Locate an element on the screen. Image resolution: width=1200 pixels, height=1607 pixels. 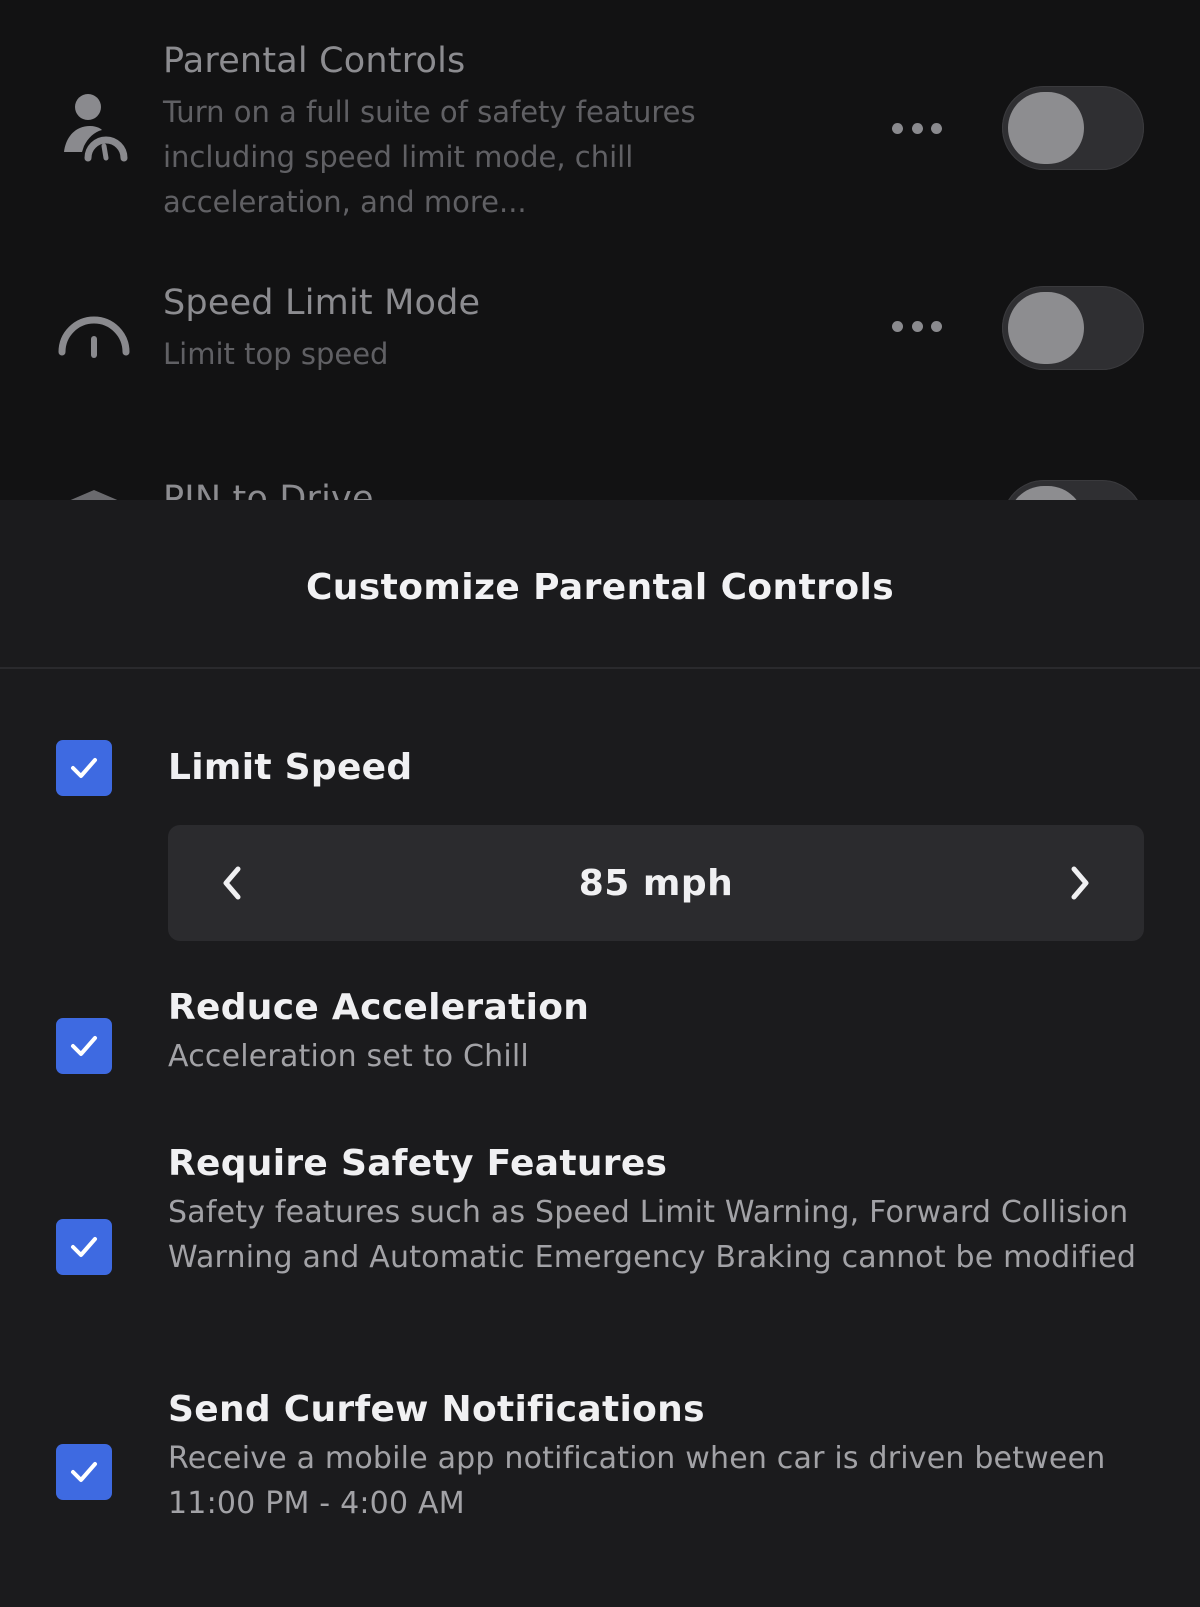
option-title: Limit Speed is located at coordinates (290, 767).